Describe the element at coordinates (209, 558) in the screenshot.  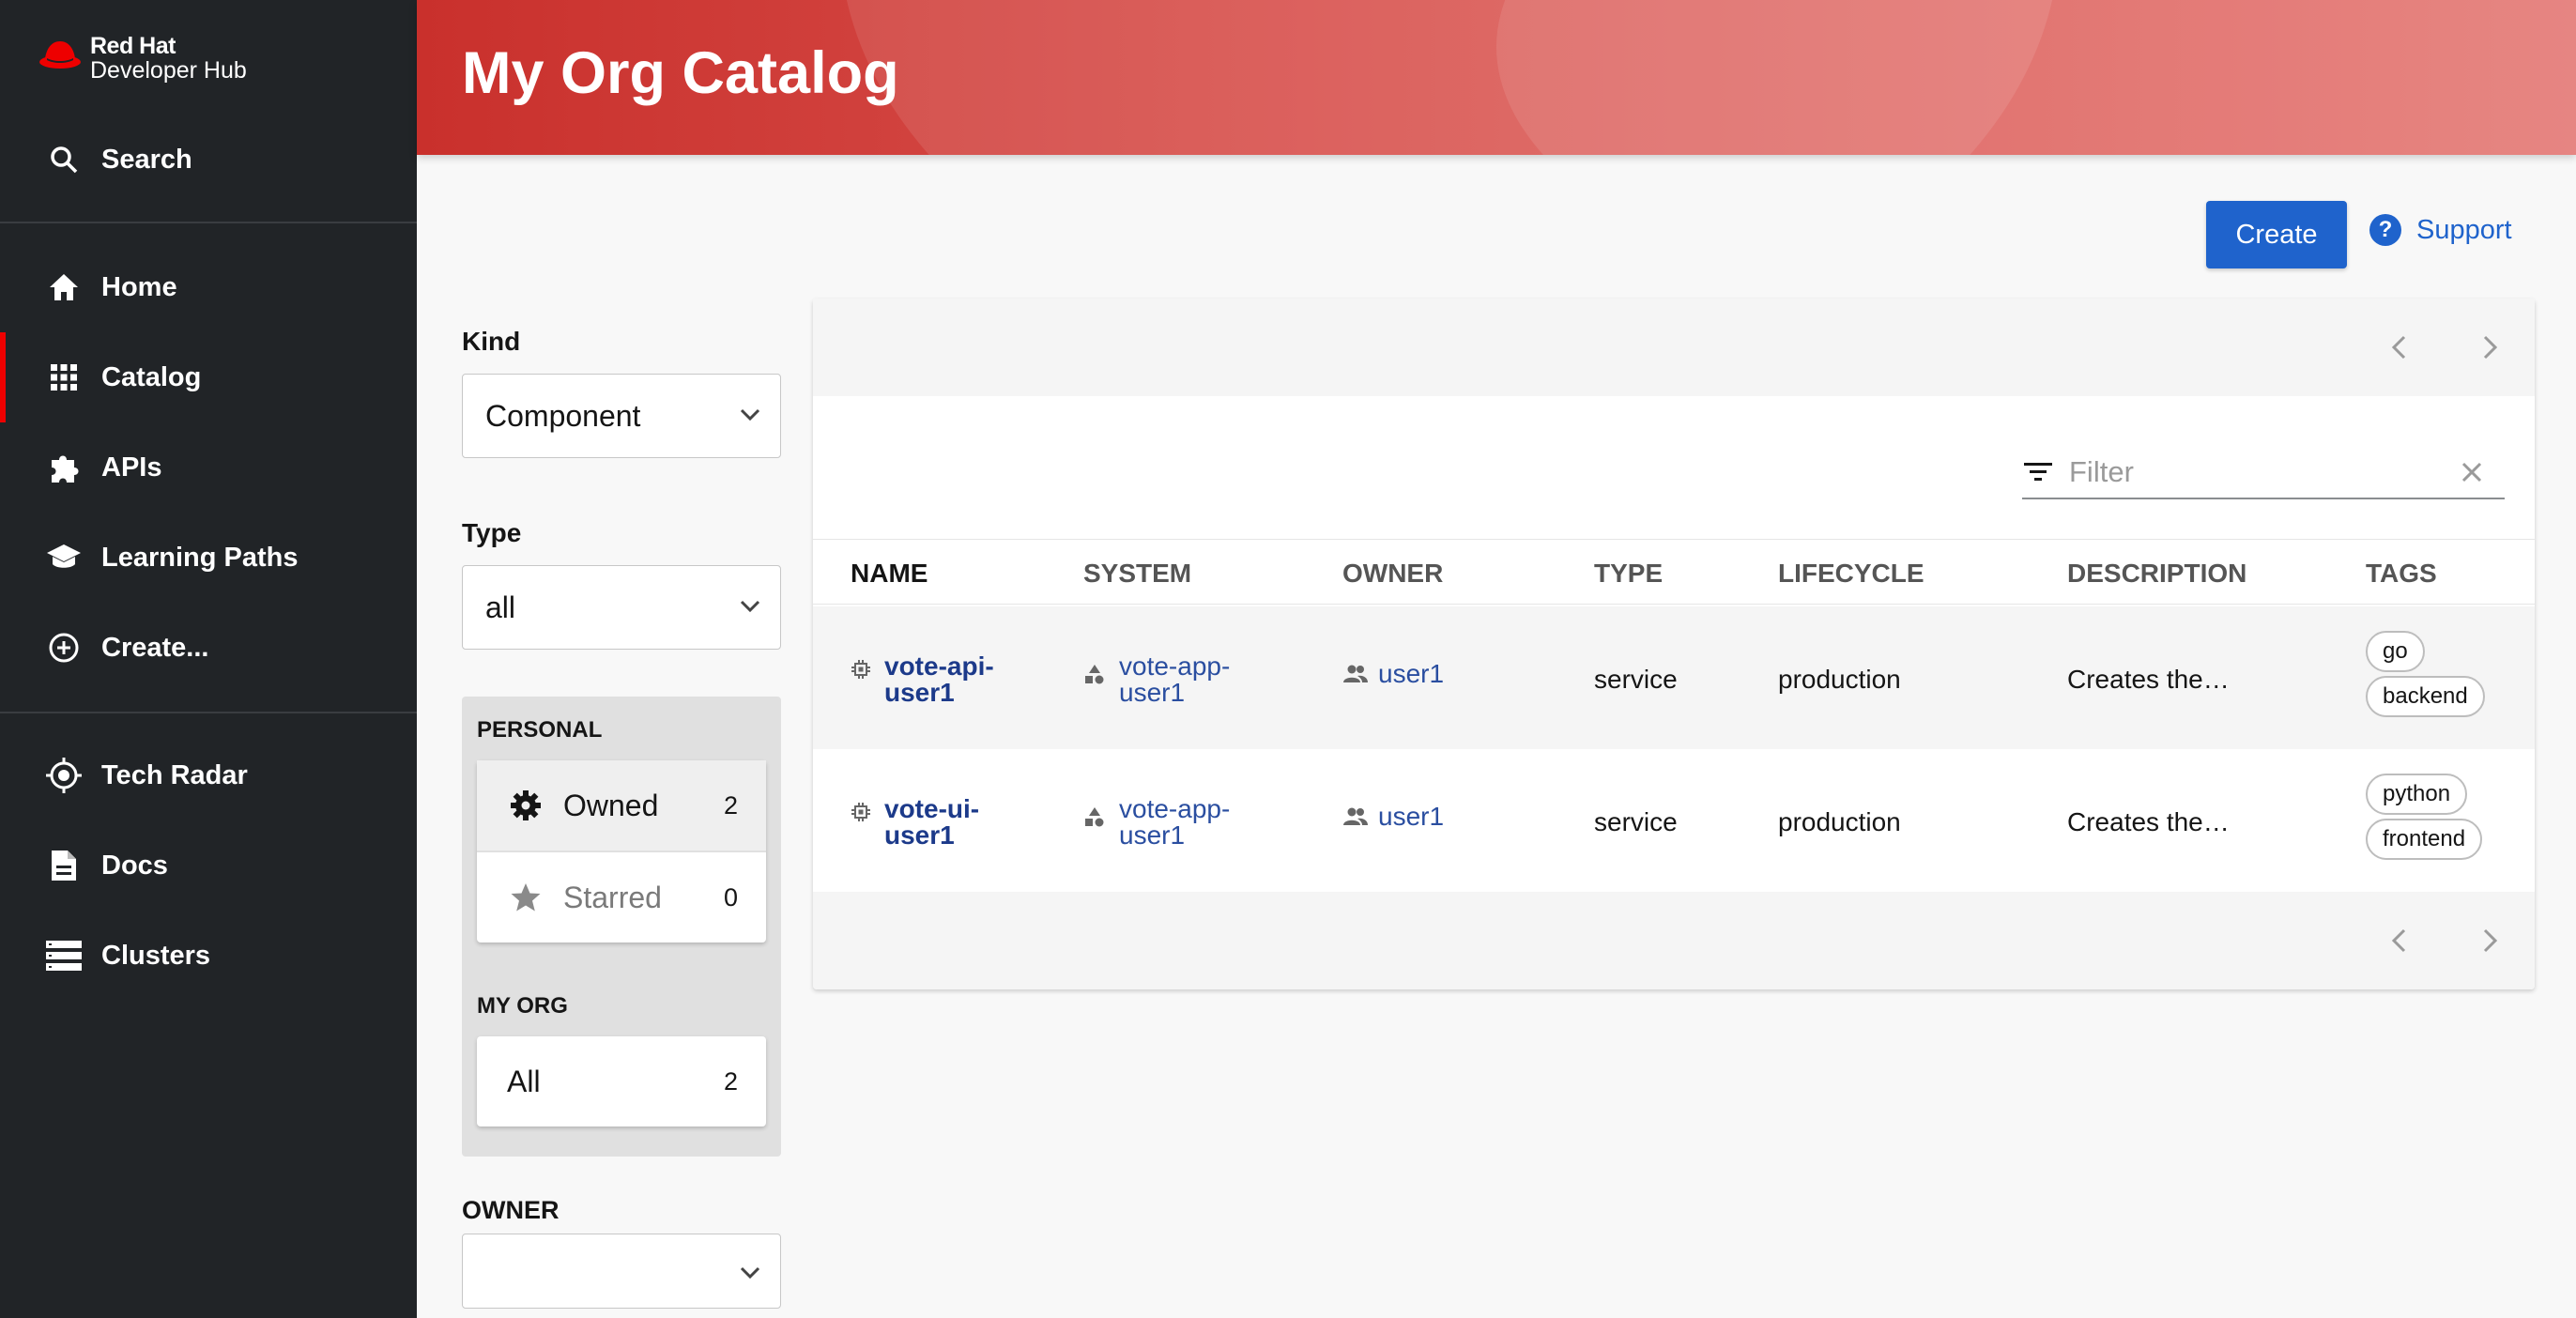
I see `sidebar-item-learning-paths: Learning Paths` at that location.